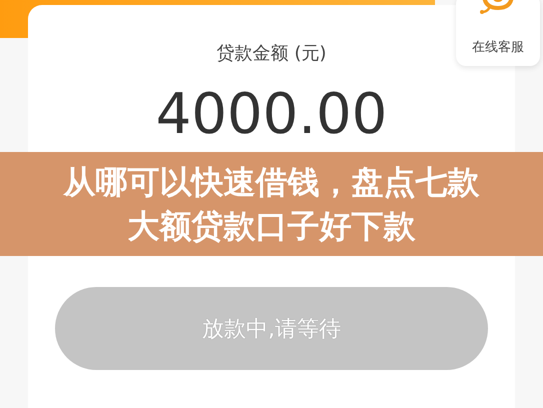 The image size is (543, 408). What do you see at coordinates (271, 53) in the screenshot?
I see `loan-amount-label: 贷款金额 (元)` at bounding box center [271, 53].